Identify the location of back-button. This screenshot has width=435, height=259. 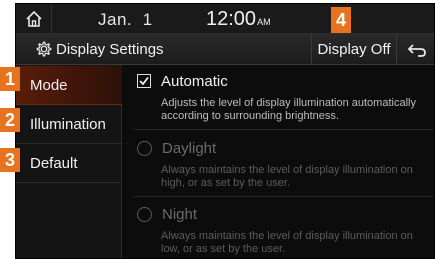
(415, 49).